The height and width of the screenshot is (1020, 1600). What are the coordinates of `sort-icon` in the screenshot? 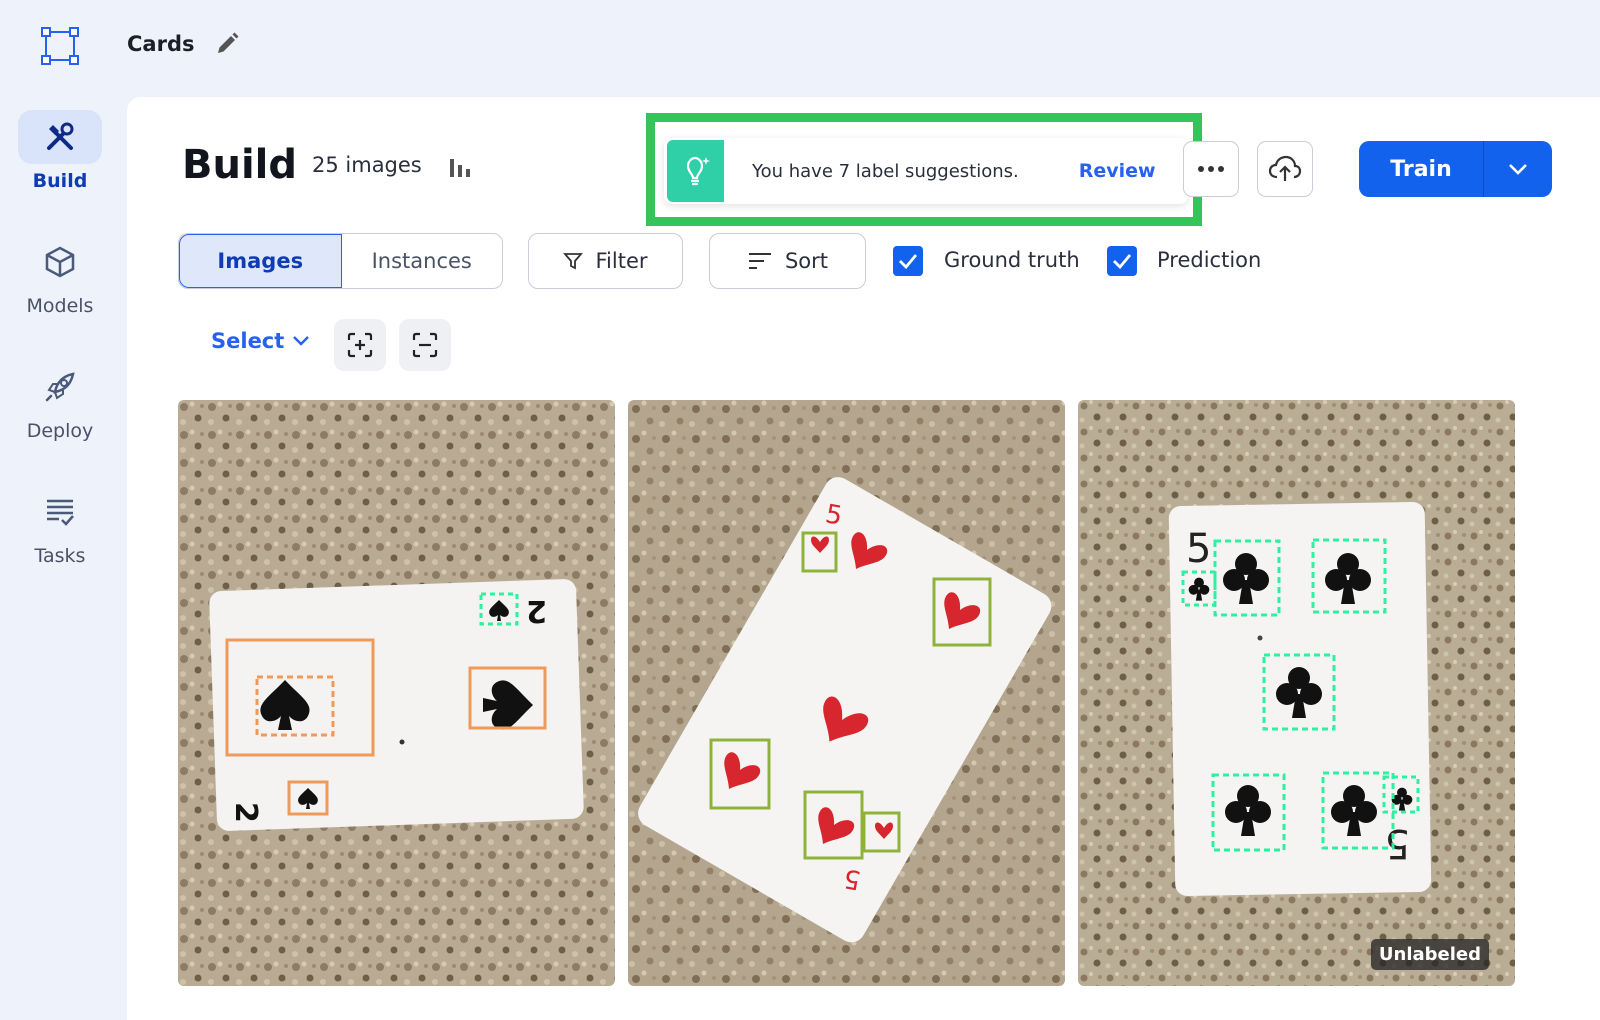 It's located at (759, 261).